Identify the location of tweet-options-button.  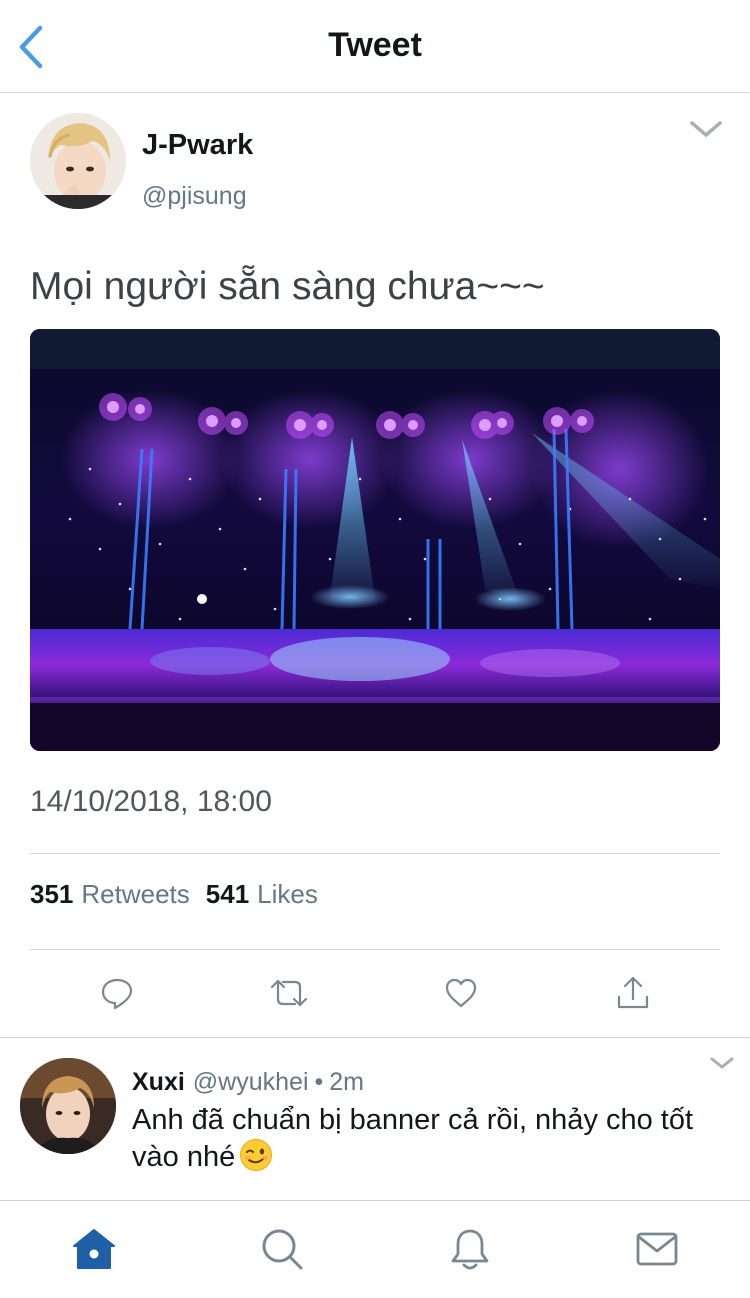
(706, 129).